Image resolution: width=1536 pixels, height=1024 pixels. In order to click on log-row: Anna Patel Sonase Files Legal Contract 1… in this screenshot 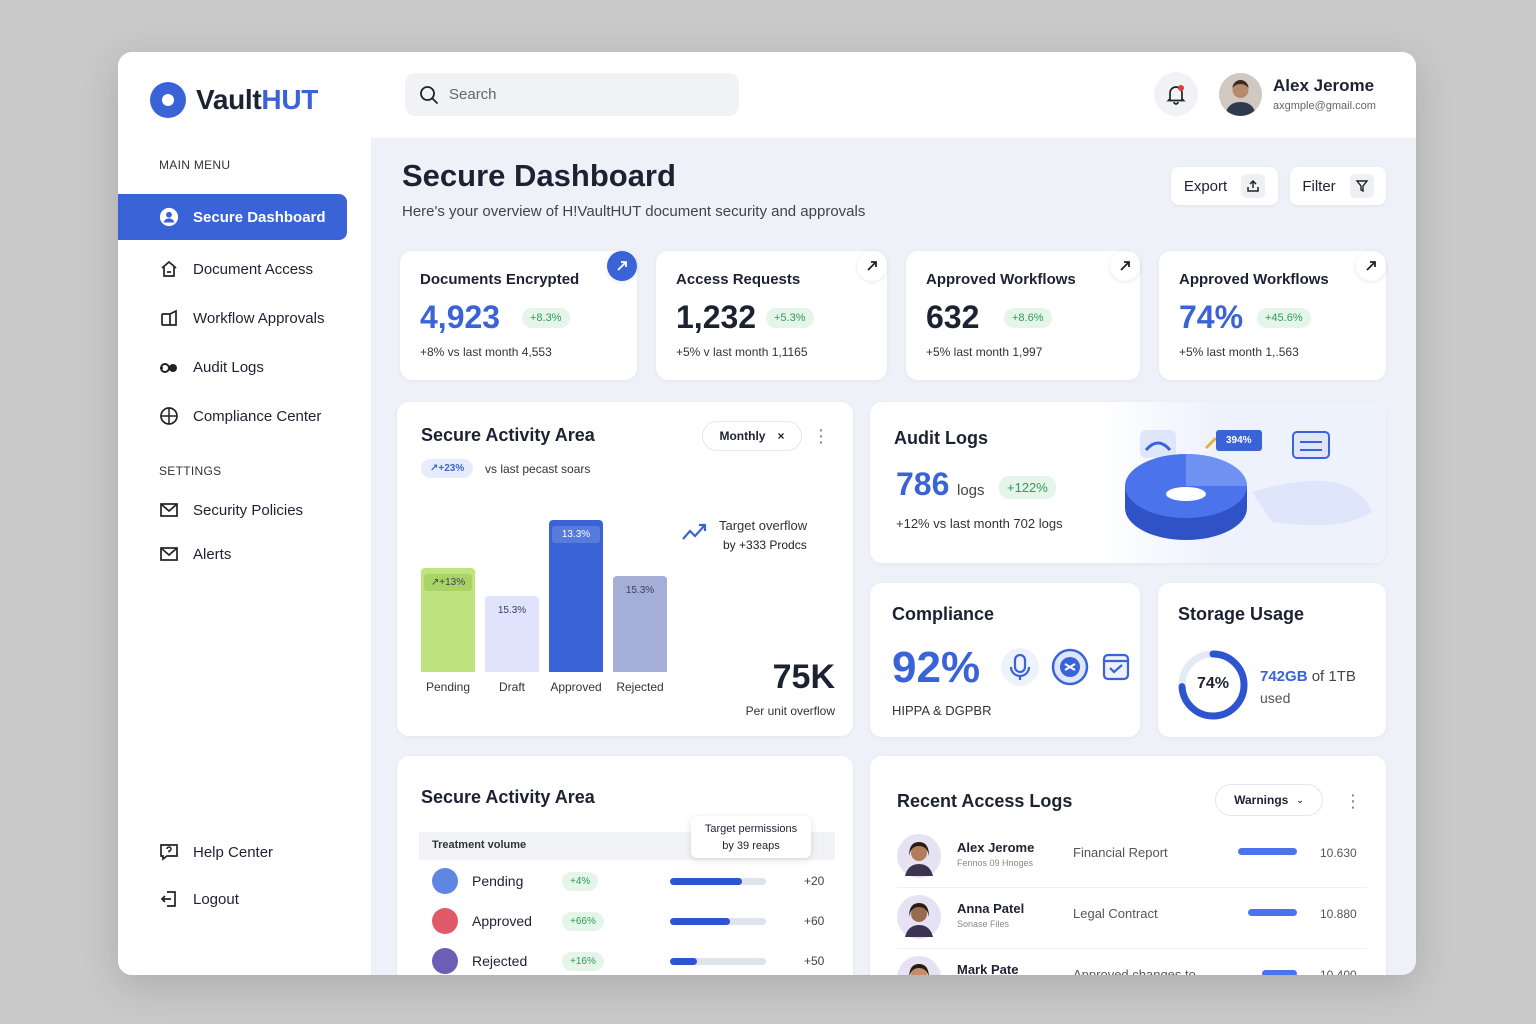, I will do `click(1132, 918)`.